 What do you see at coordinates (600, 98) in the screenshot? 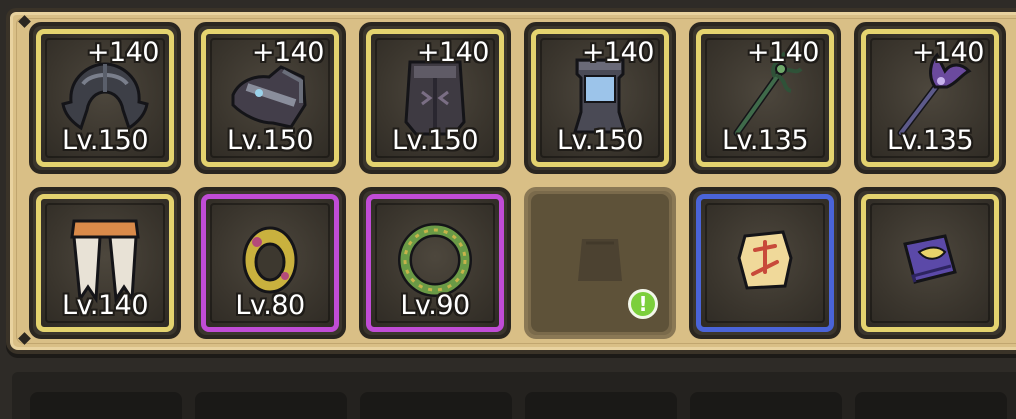
I see `equipment-slot-belt: +140 Lv.150` at bounding box center [600, 98].